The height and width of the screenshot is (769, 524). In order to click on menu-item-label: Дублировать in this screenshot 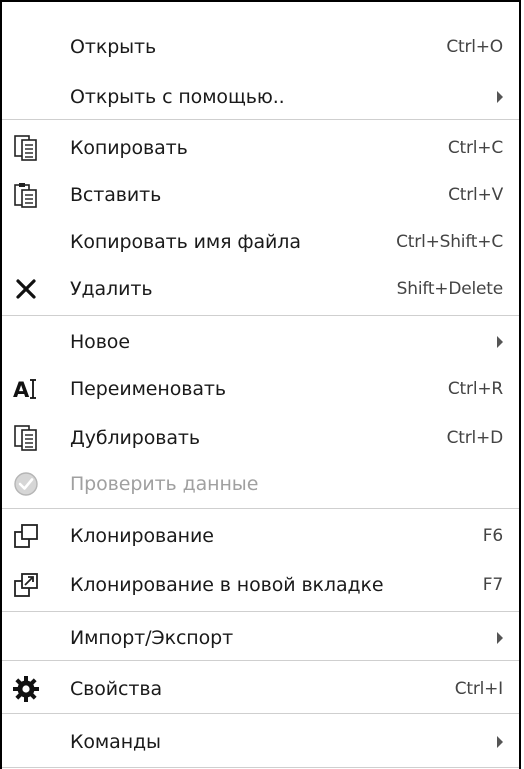, I will do `click(135, 438)`.